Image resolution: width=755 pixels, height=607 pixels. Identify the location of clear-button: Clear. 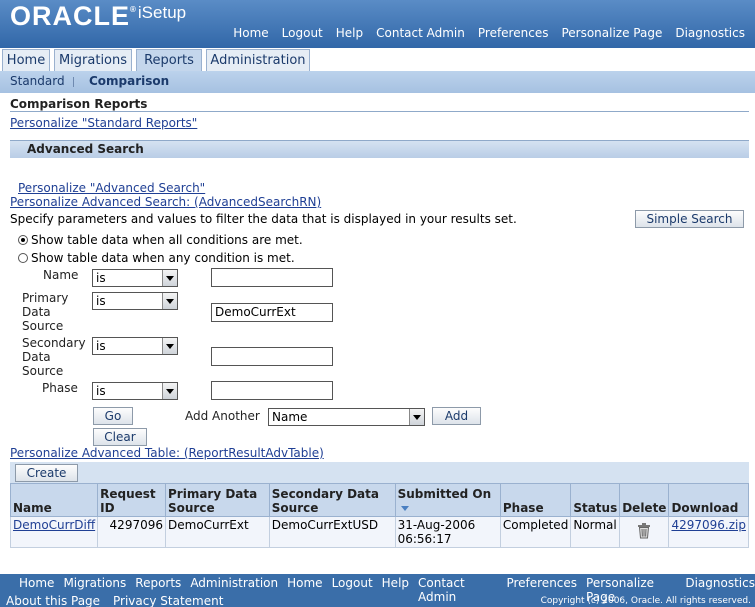
(120, 437).